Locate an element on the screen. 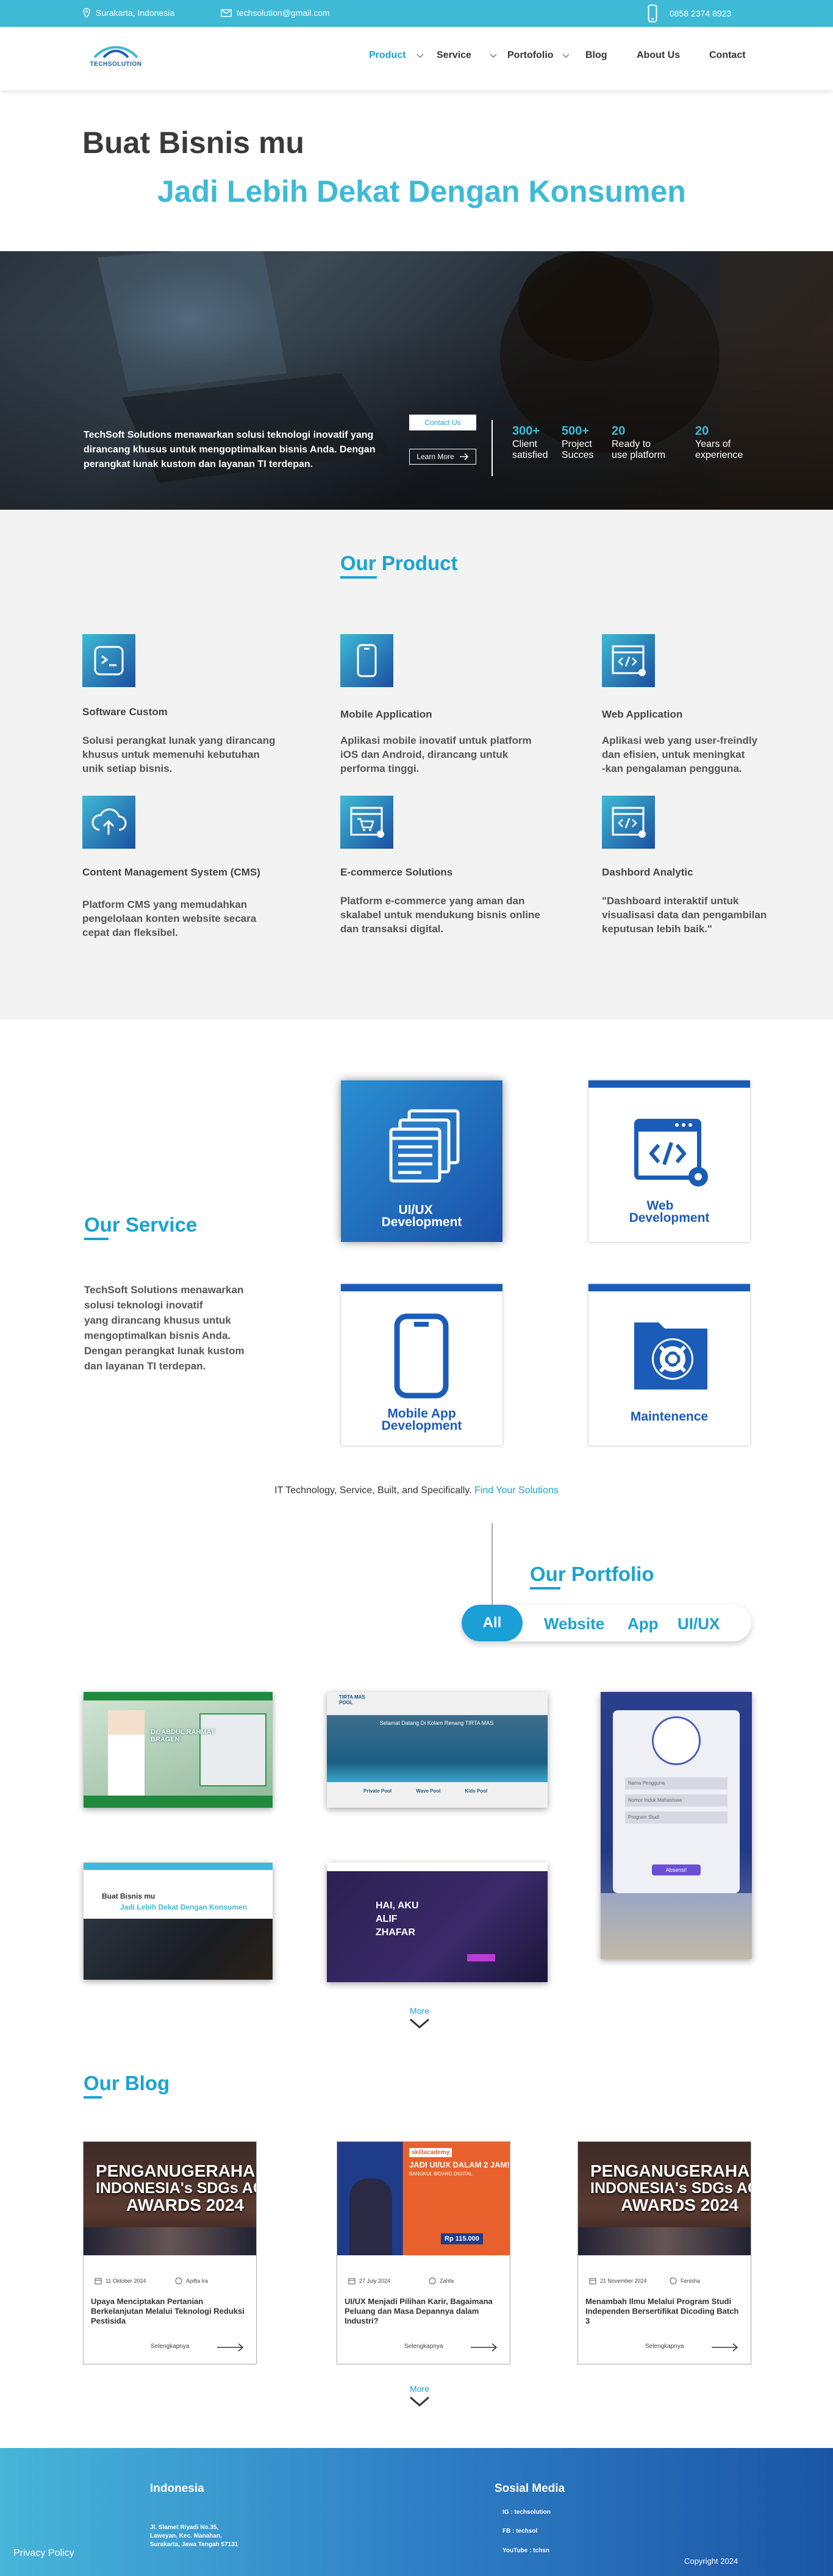 Image resolution: width=833 pixels, height=2576 pixels. nav-product: Product is located at coordinates (397, 56).